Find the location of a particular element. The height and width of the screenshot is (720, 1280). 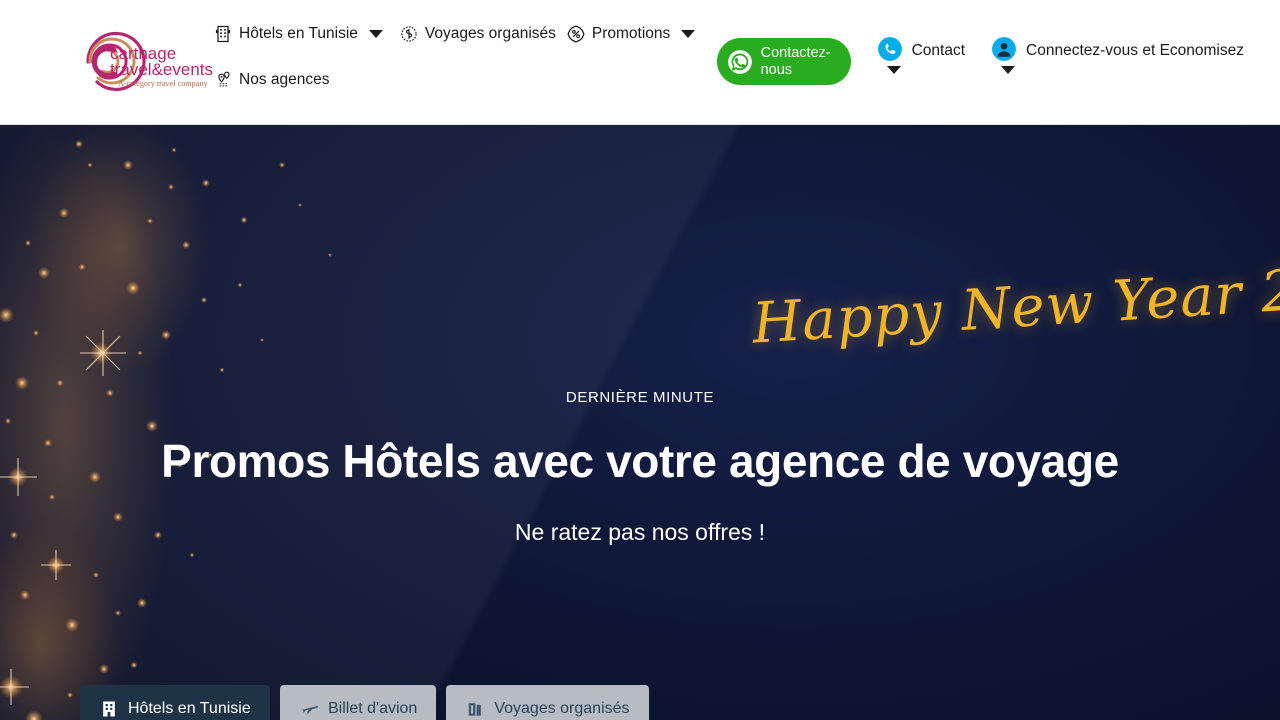

nav-item-agences: Nos agences is located at coordinates (276, 80).